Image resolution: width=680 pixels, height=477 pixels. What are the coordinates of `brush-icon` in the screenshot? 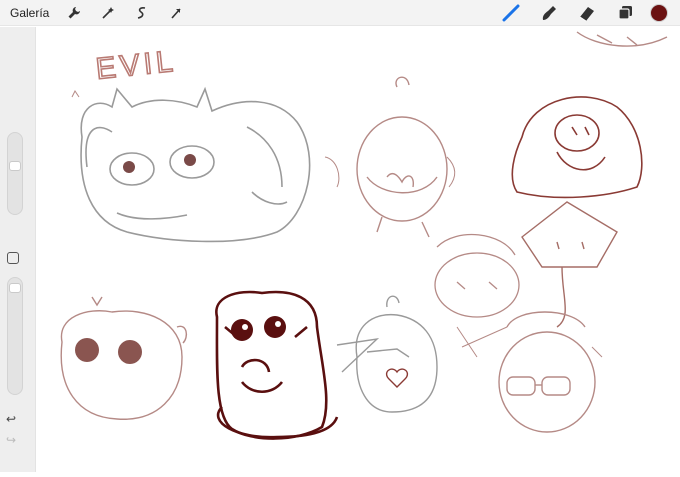 It's located at (511, 13).